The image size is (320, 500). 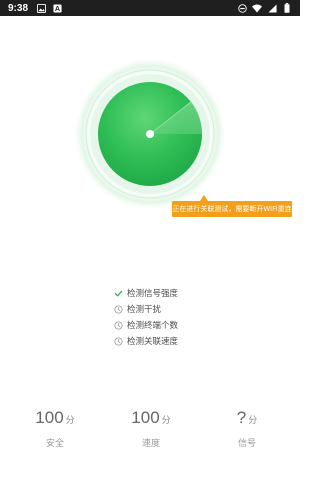 I want to click on radar-center-dot, so click(x=150, y=134).